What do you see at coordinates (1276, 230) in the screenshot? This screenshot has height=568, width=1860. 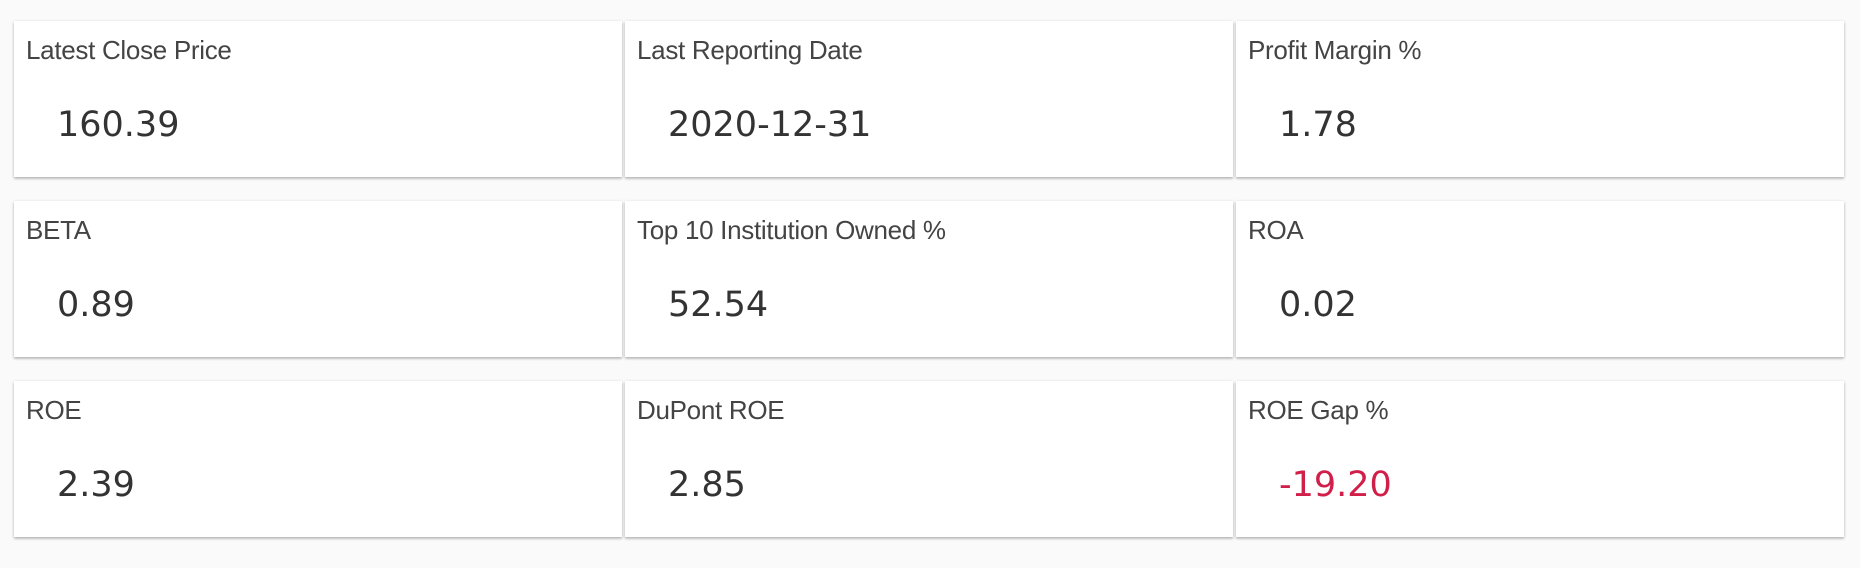 I see `card-title: ROA` at bounding box center [1276, 230].